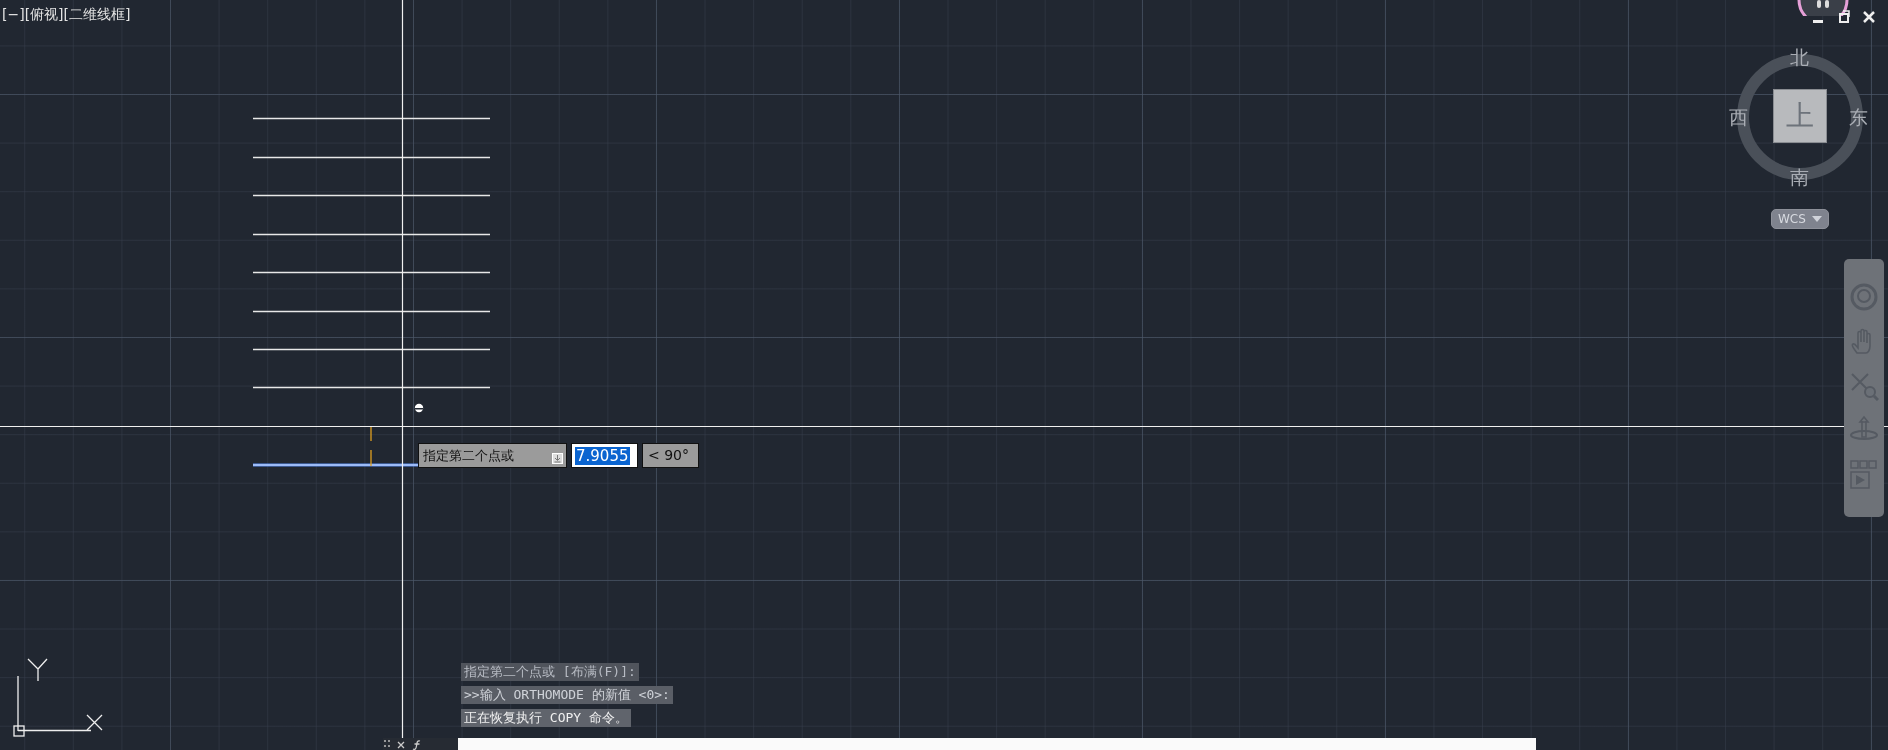  Describe the element at coordinates (1799, 57) in the screenshot. I see `compass-north-label: 北` at that location.